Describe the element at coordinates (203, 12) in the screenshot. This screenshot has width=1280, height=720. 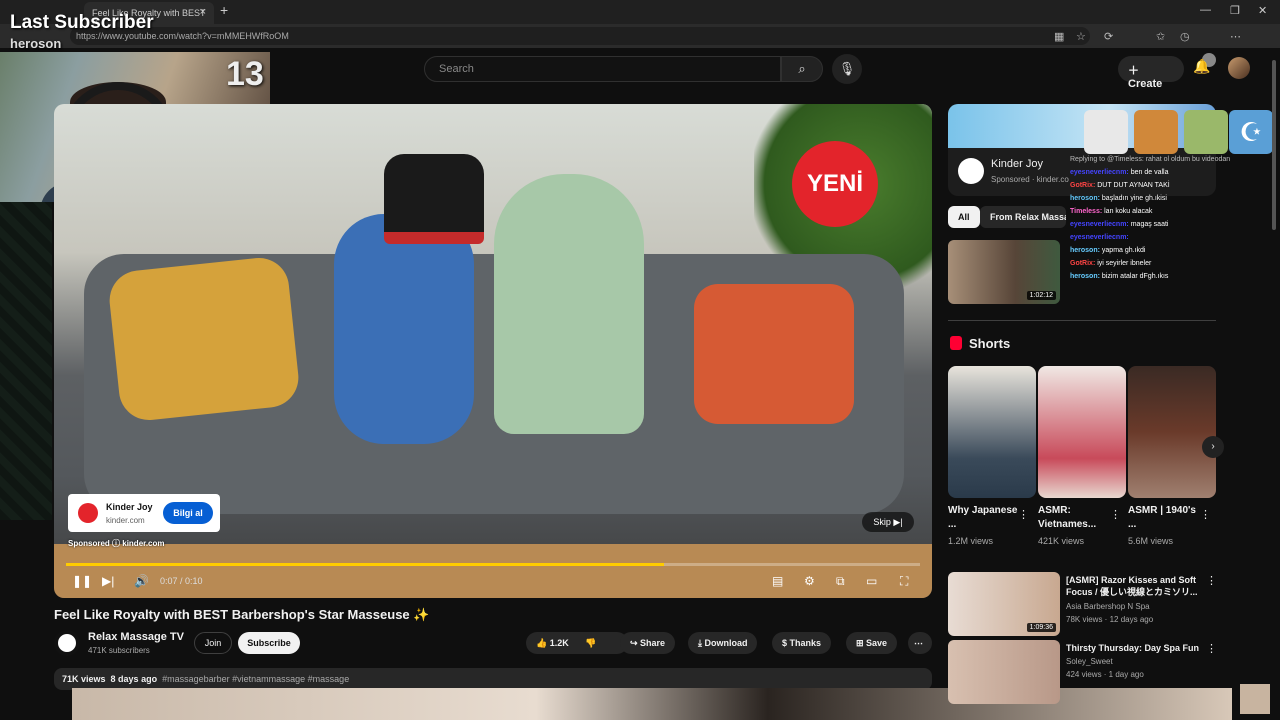
I see `tab-close-icon: ×` at that location.